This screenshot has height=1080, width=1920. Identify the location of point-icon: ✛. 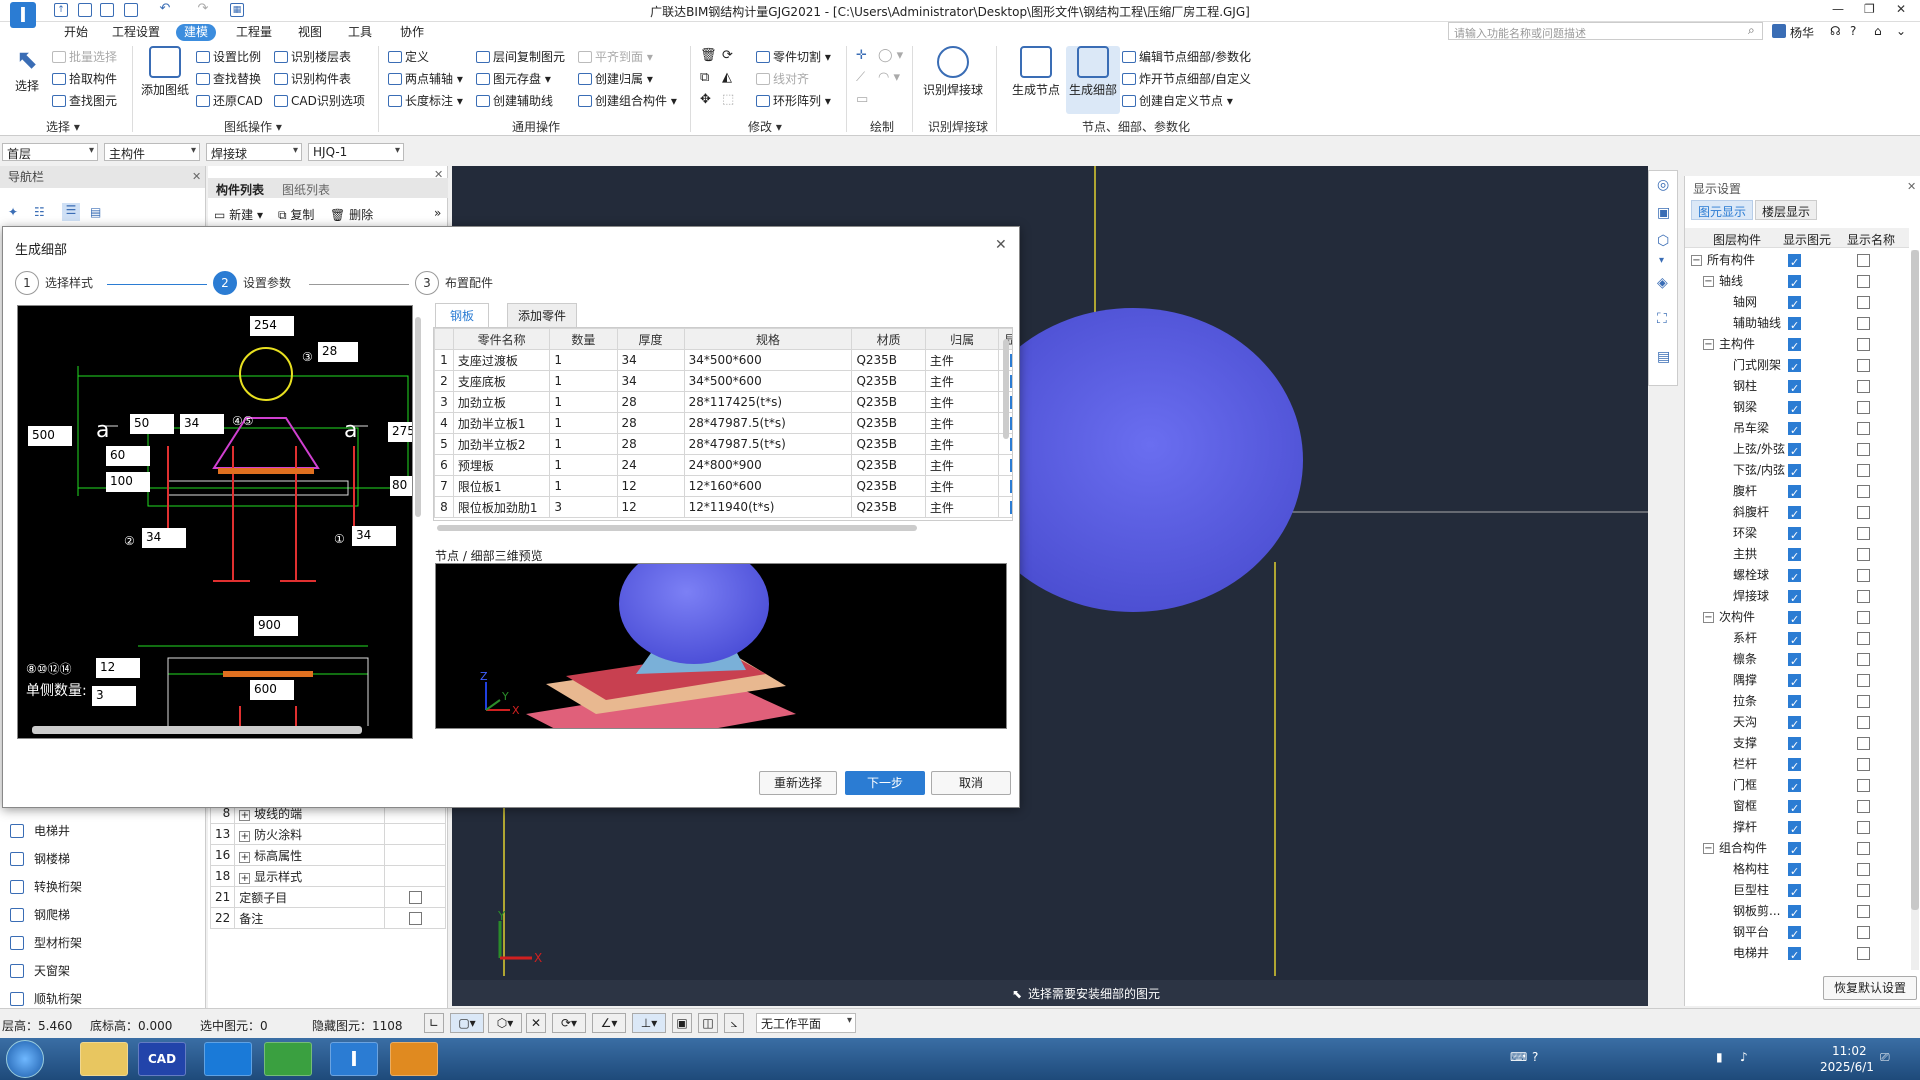
(861, 55).